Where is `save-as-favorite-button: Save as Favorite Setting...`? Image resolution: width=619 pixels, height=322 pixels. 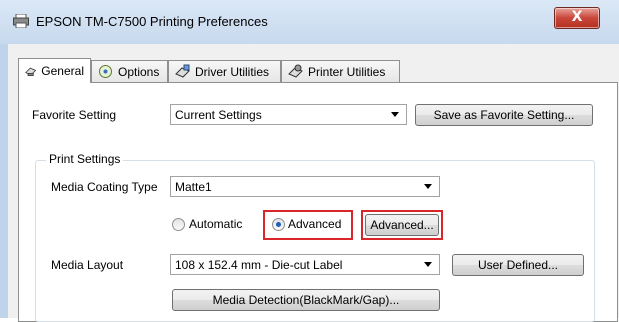
save-as-favorite-button: Save as Favorite Setting... is located at coordinates (504, 115).